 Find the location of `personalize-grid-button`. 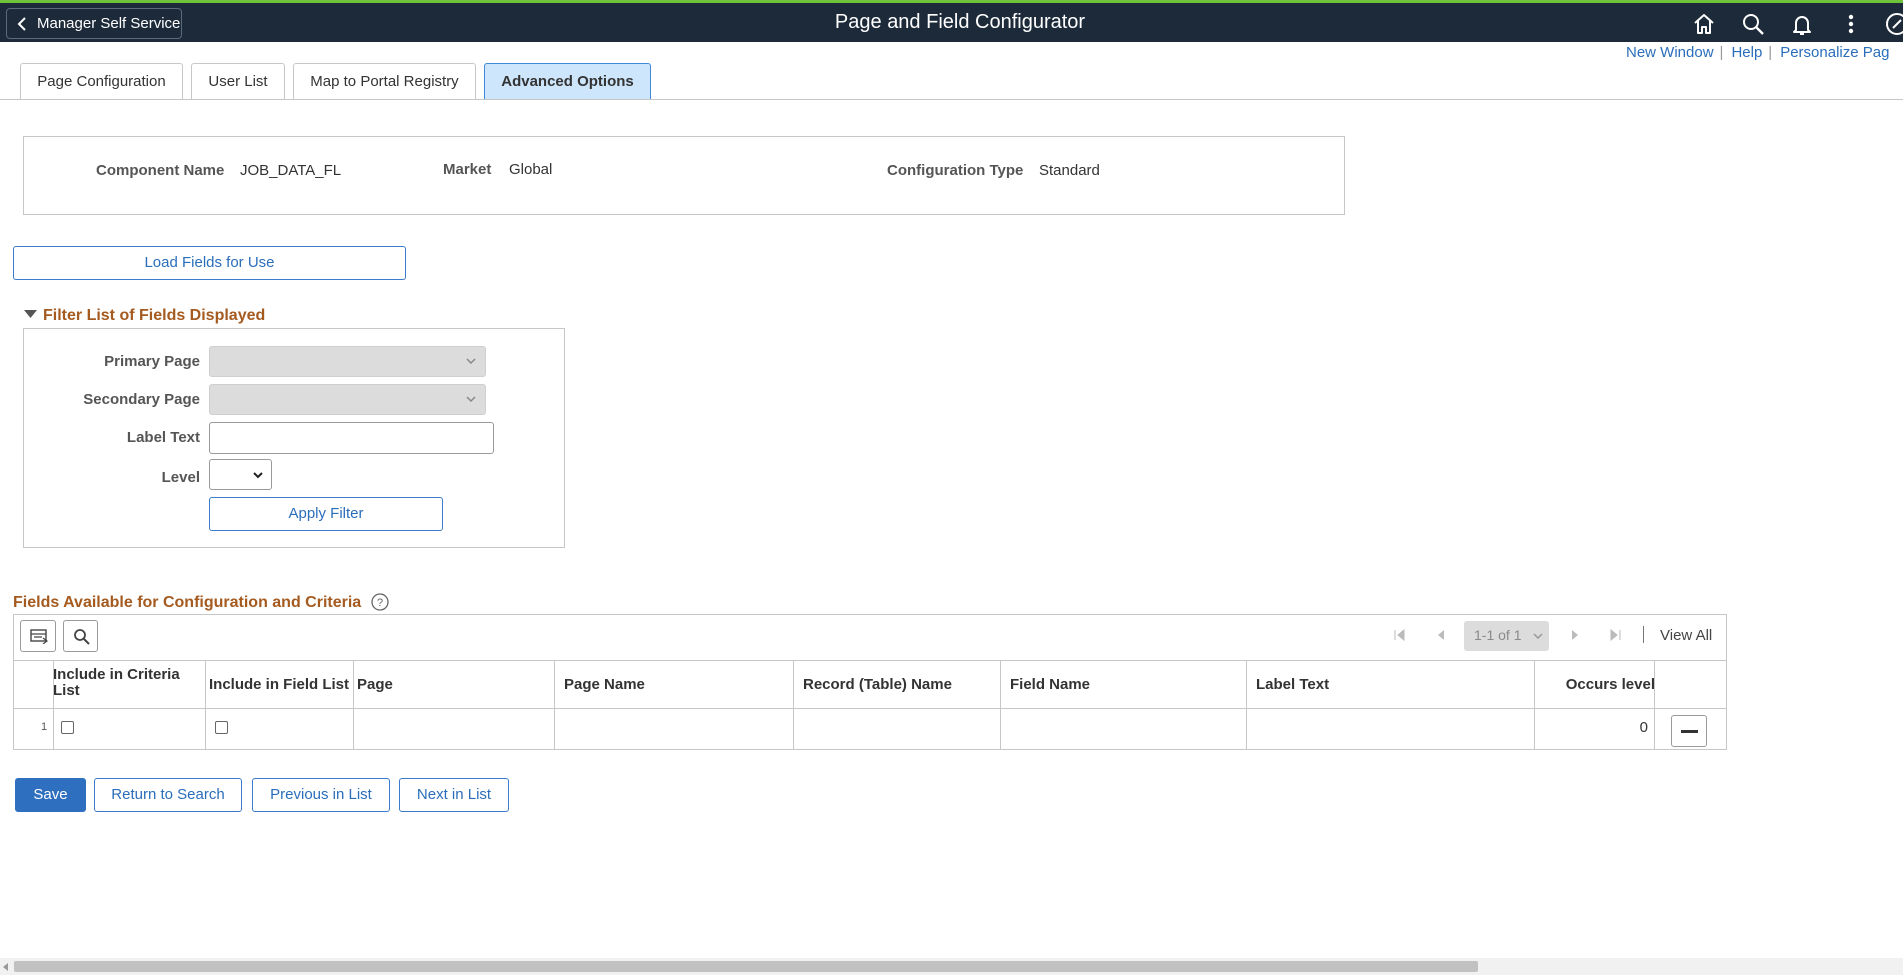

personalize-grid-button is located at coordinates (38, 636).